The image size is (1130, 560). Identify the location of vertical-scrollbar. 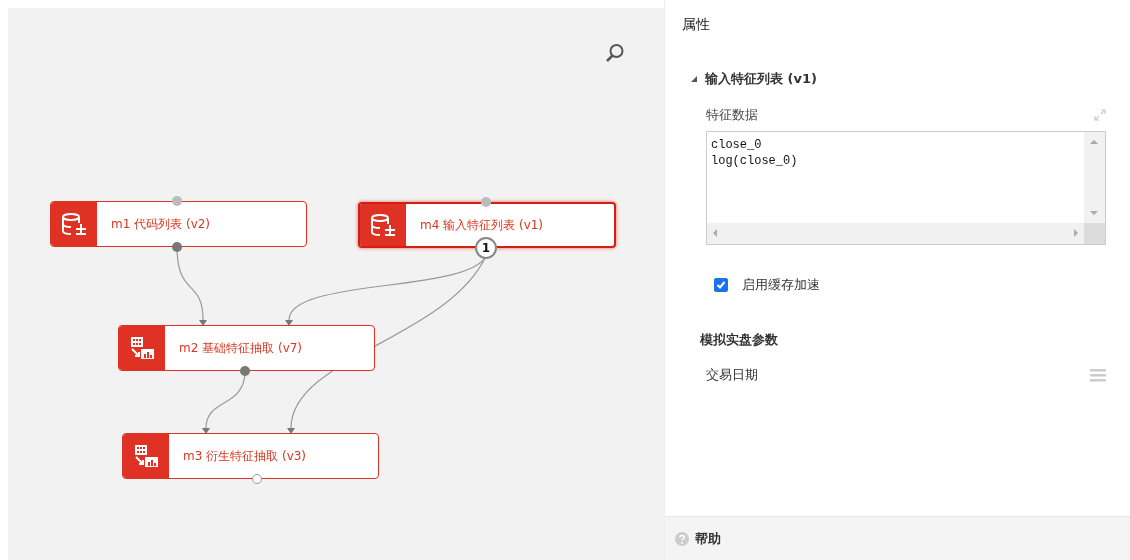
(1094, 177).